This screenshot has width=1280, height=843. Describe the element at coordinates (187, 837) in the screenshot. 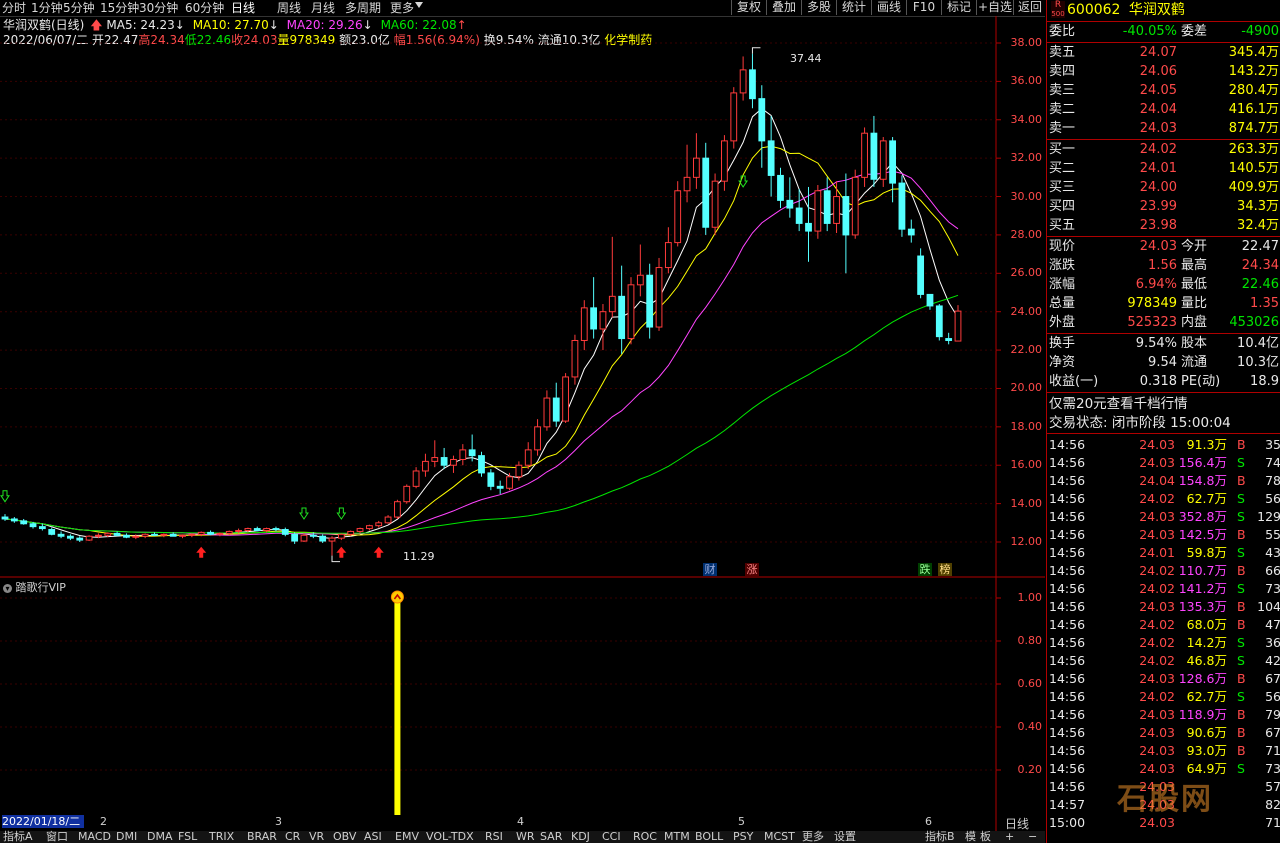

I see `indicator-tab: FSL` at that location.